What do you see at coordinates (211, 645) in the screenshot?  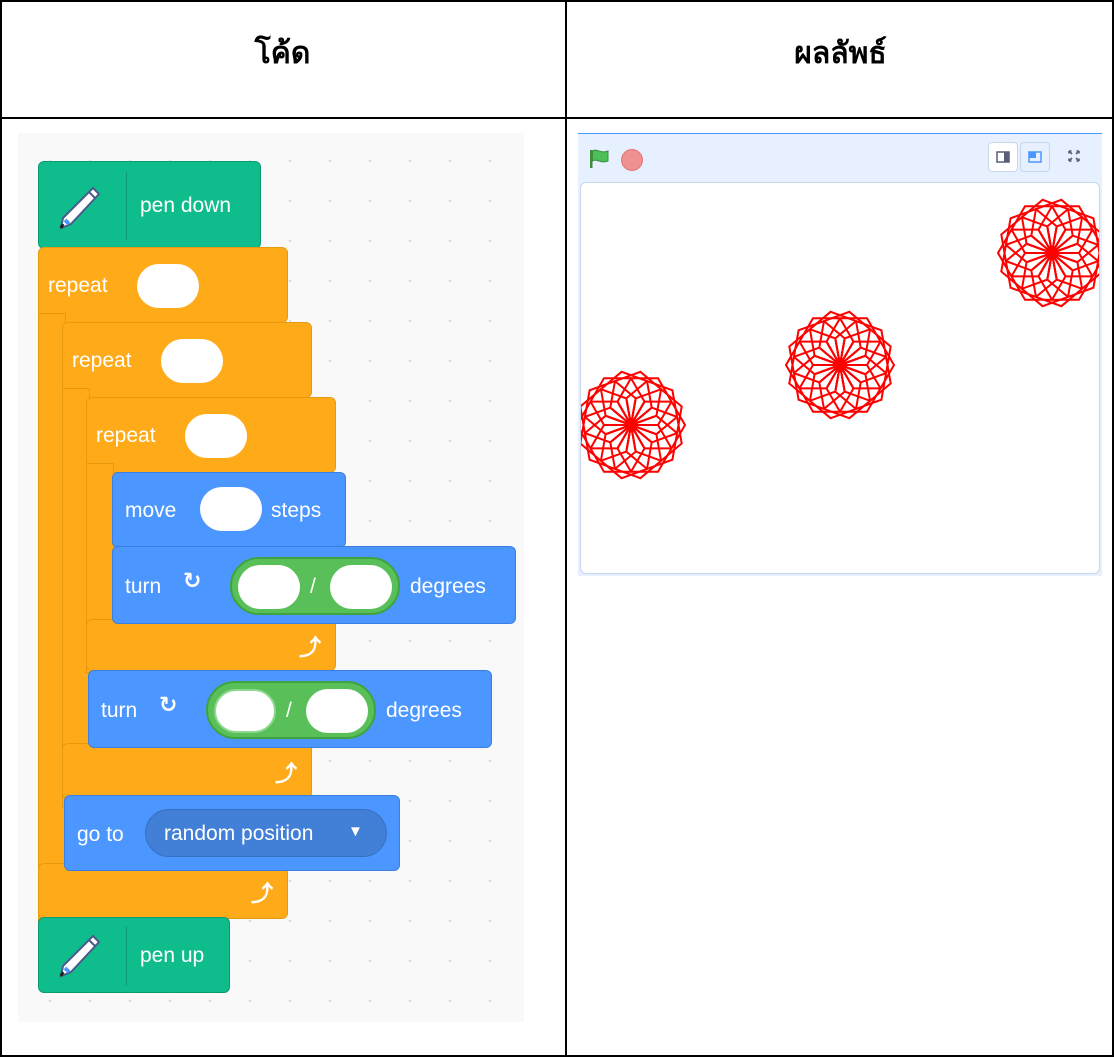 I see `repeat-inner-foot: ⤴` at bounding box center [211, 645].